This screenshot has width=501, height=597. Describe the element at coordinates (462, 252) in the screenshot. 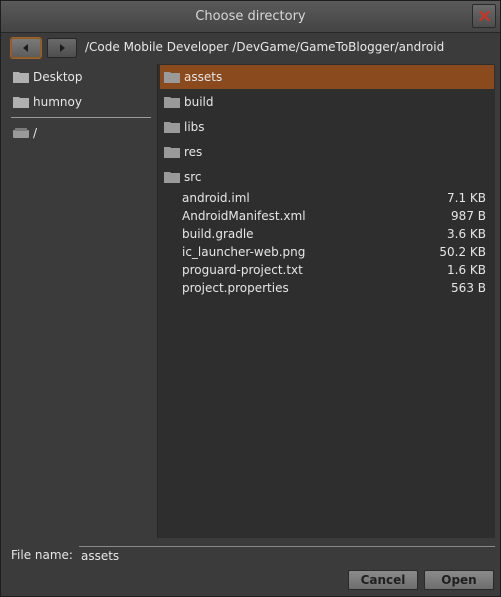

I see `file-size: 50.2 KB` at that location.